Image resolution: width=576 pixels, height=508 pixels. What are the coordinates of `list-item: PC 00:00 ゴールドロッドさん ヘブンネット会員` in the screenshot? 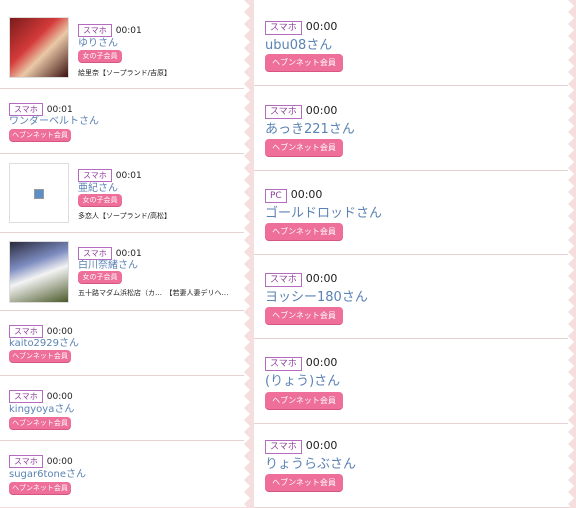 It's located at (412, 213).